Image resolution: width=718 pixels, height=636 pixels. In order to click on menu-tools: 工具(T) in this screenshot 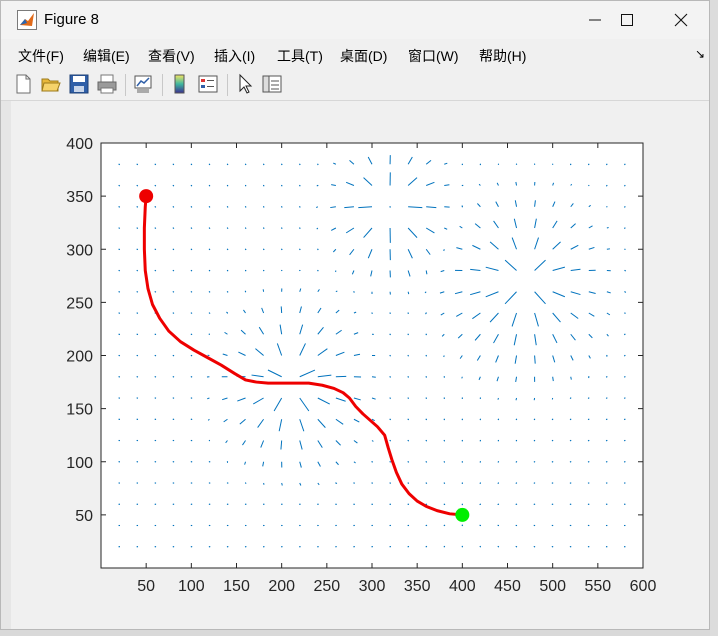, I will do `click(300, 56)`.